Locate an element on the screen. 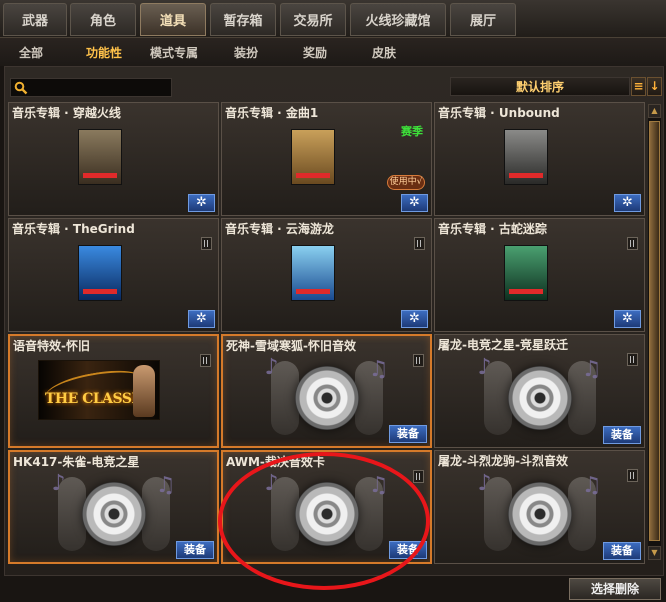 The height and width of the screenshot is (602, 666). item-card: 音乐专辑 · Unbound ✲ is located at coordinates (539, 159).